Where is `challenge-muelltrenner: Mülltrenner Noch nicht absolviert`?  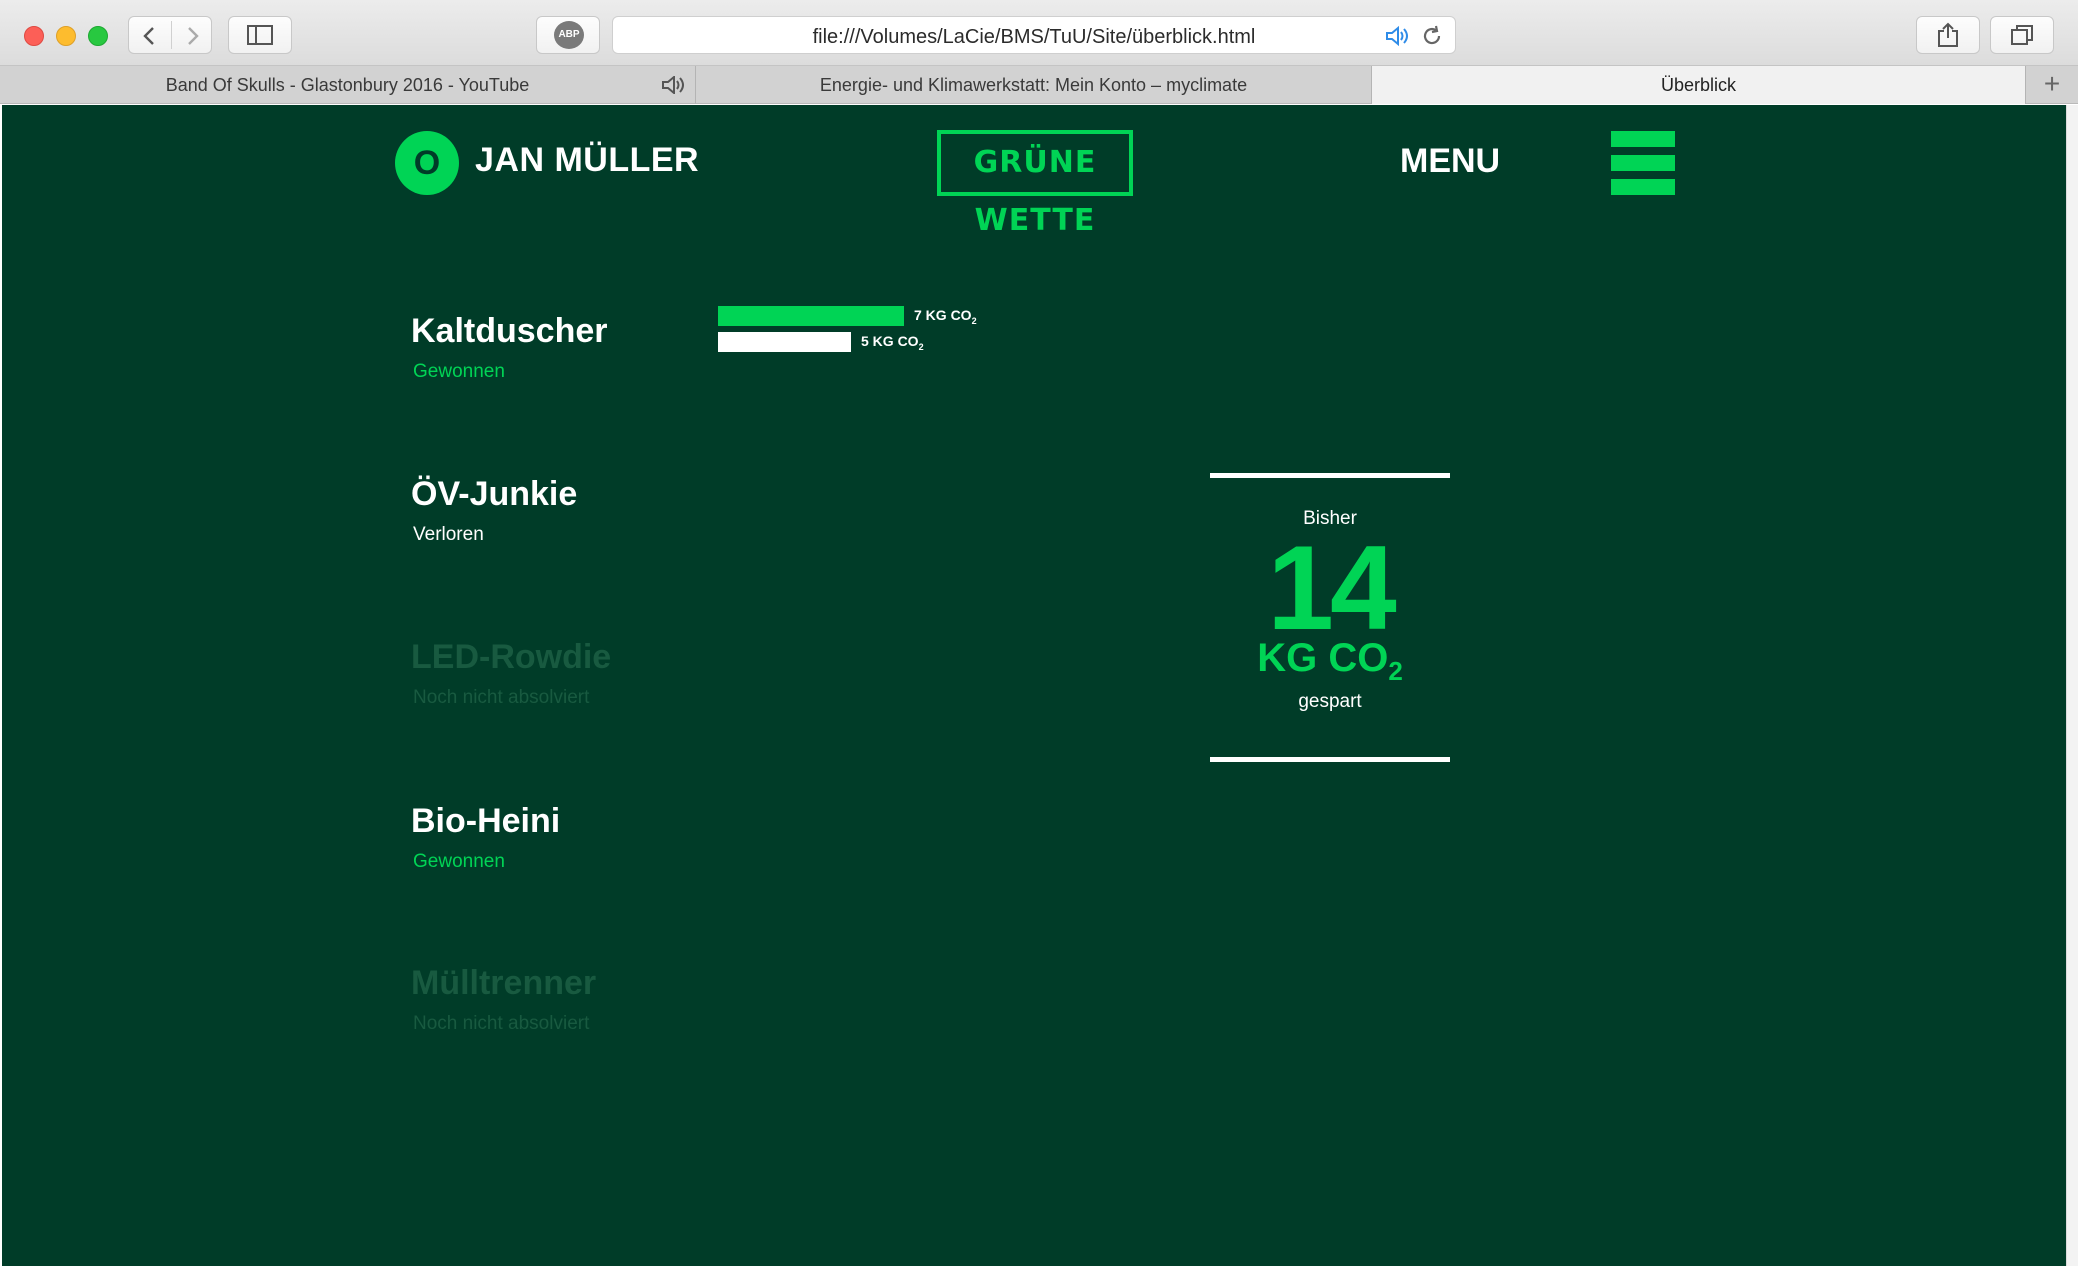
challenge-muelltrenner: Mülltrenner Noch nicht absolviert is located at coordinates (503, 999).